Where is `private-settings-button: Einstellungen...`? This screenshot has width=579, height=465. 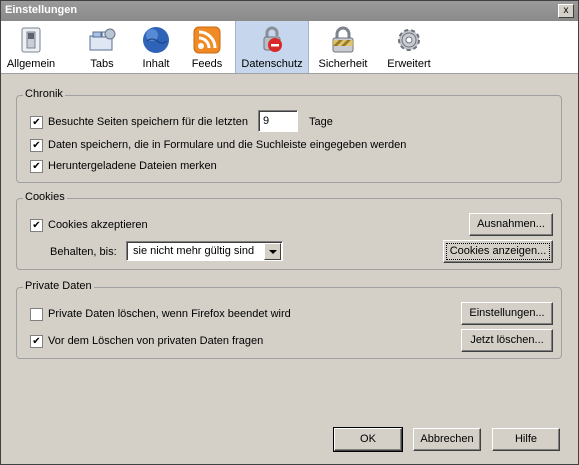 private-settings-button: Einstellungen... is located at coordinates (507, 313).